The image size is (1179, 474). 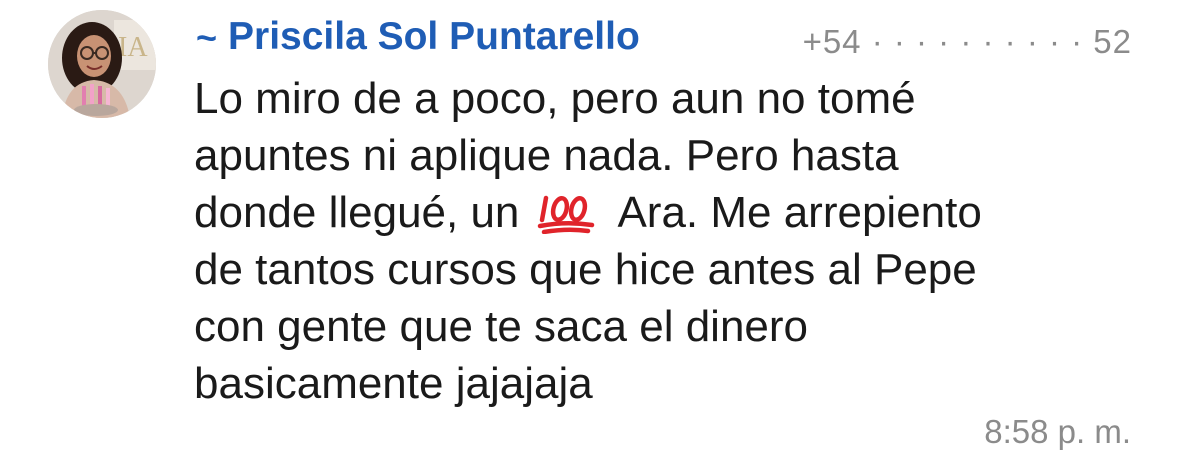 I want to click on message-timestamp: 8:58 p. m., so click(x=1057, y=431).